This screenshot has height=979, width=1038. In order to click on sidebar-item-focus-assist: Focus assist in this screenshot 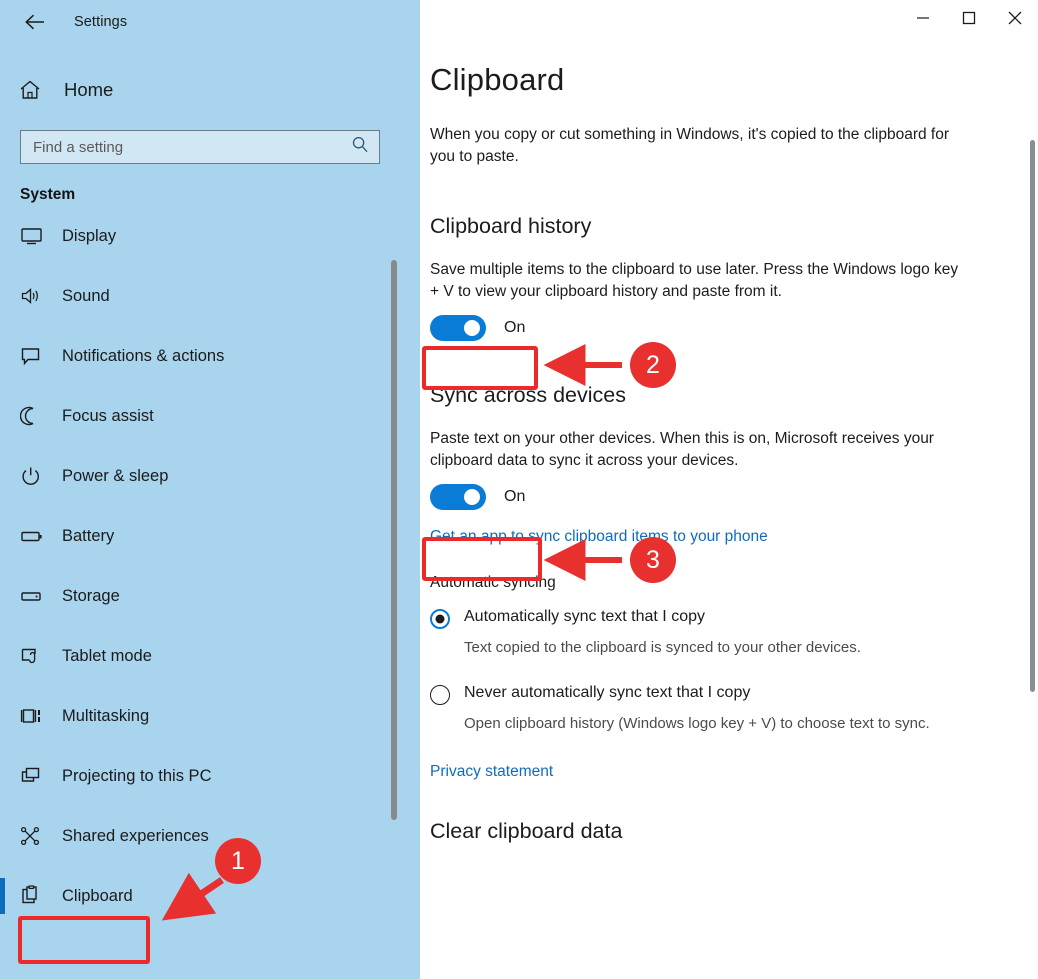, I will do `click(218, 416)`.